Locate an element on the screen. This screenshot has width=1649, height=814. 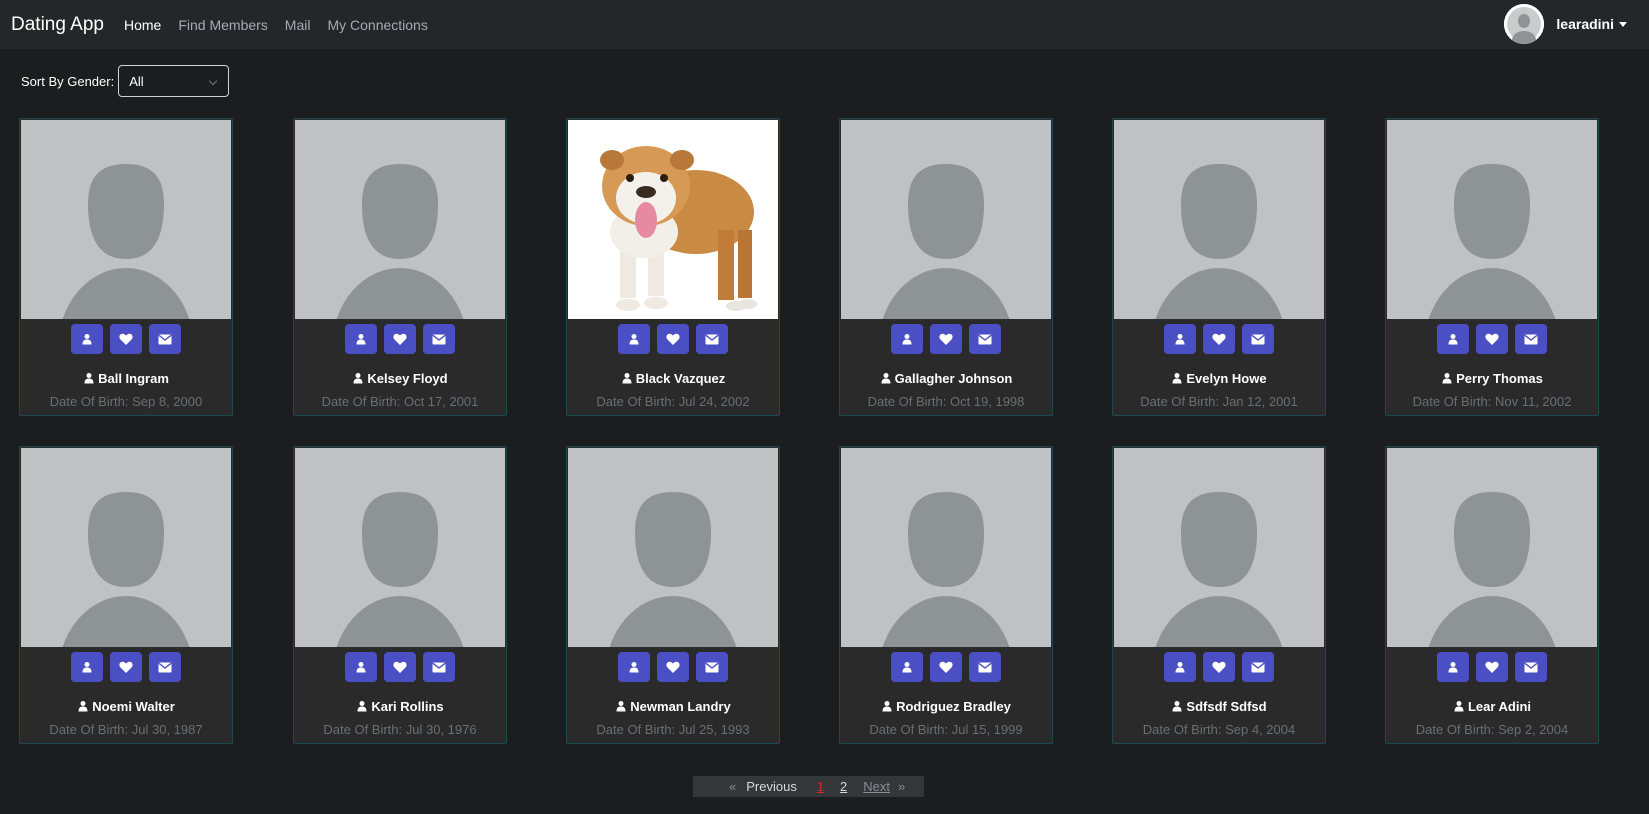
member-card: Lear Adini Date Of Birth: Sep 2, 2004 is located at coordinates (1492, 595).